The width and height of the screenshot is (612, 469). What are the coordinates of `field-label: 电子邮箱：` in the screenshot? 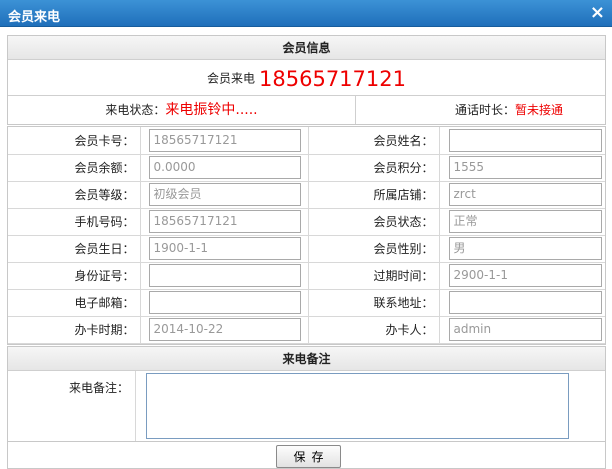 It's located at (74, 302).